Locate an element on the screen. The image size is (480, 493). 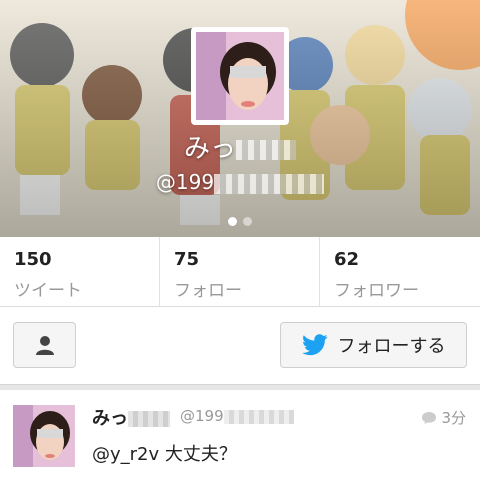
pager-dot-active is located at coordinates (232, 221).